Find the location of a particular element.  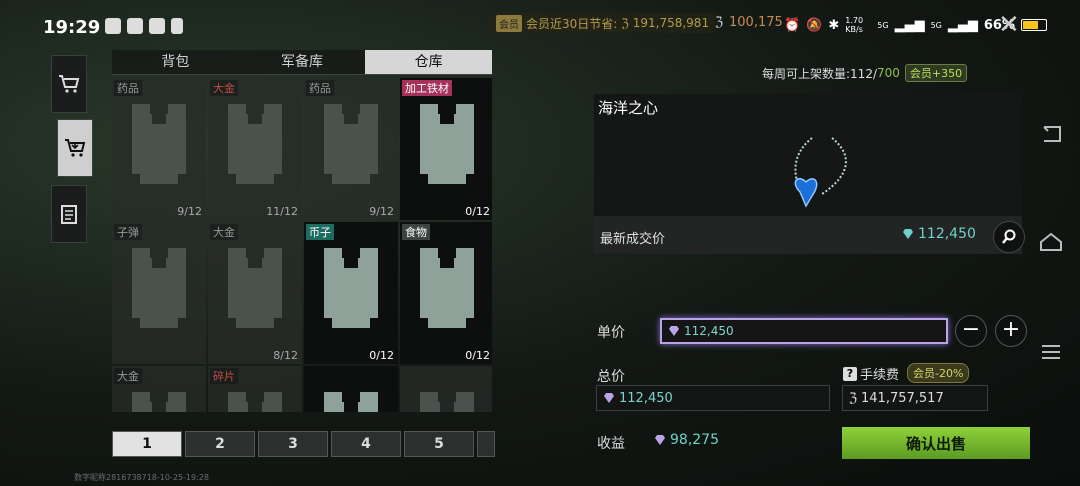

shop-cart-button is located at coordinates (69, 84).